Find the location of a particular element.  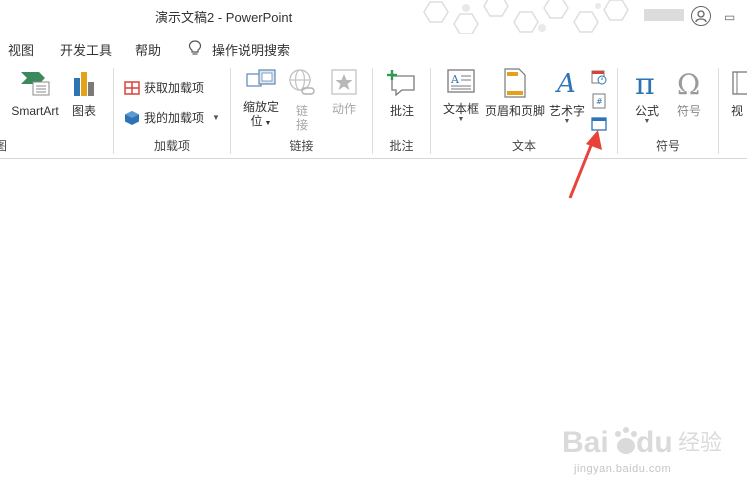

group-illustrations: SmartArt 图表 图 is located at coordinates (56, 109).